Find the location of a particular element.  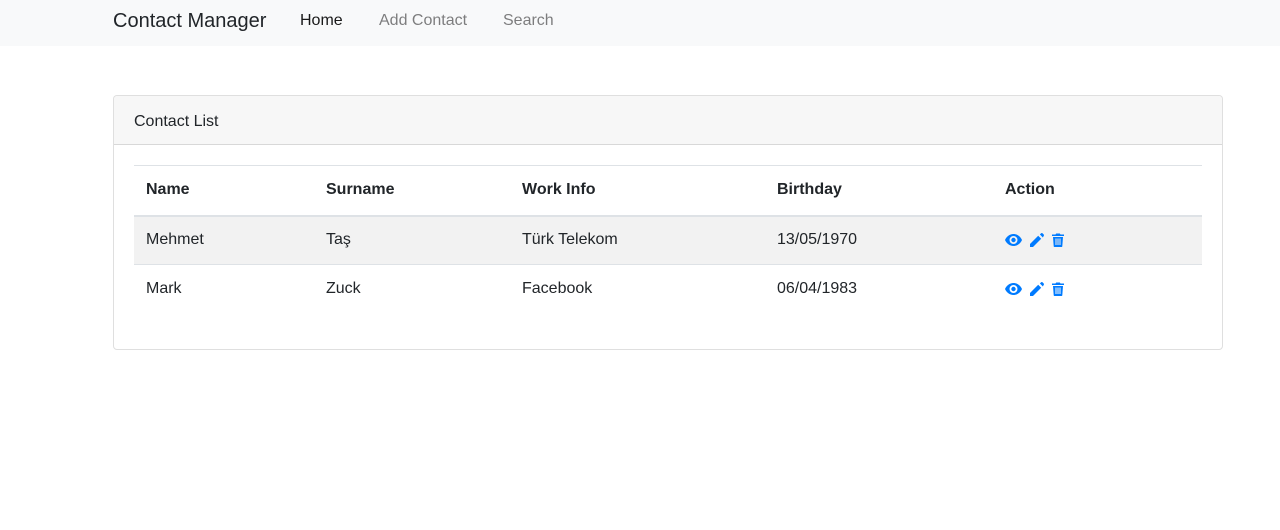

card-title: Contact List is located at coordinates (176, 121).